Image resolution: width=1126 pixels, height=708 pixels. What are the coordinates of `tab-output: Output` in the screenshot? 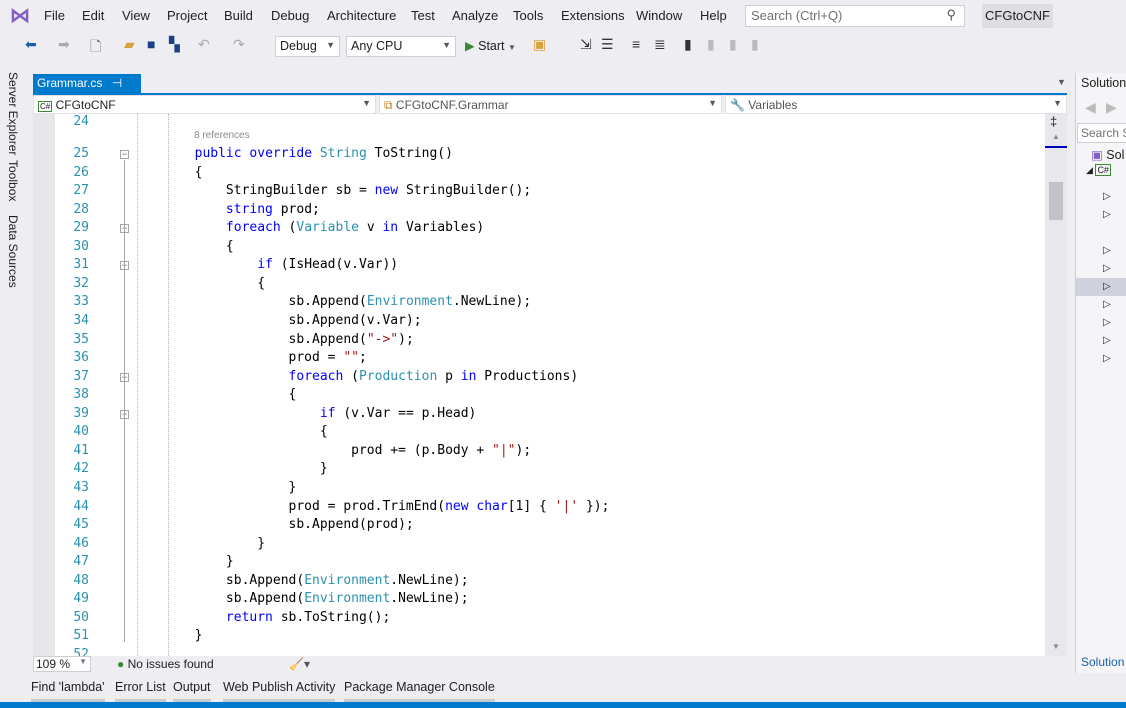 It's located at (192, 692).